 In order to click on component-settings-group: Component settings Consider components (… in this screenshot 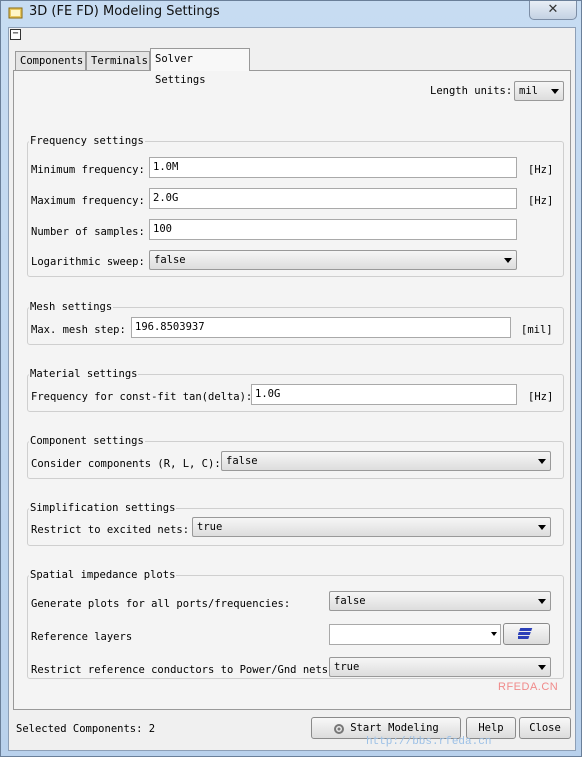, I will do `click(295, 457)`.